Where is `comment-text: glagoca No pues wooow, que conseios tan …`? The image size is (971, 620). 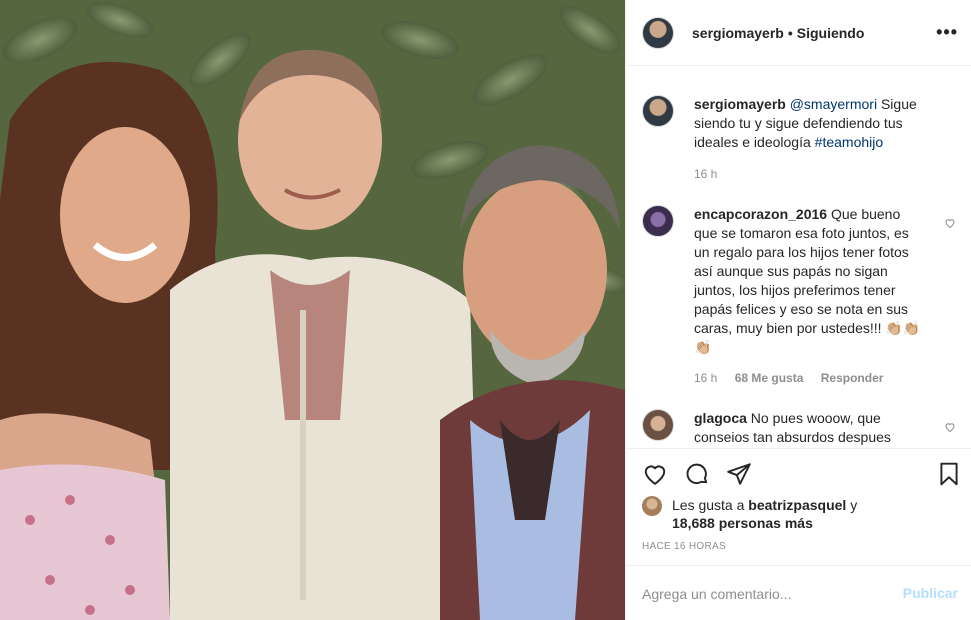 comment-text: glagoca No pues wooow, que conseios tan … is located at coordinates (809, 428).